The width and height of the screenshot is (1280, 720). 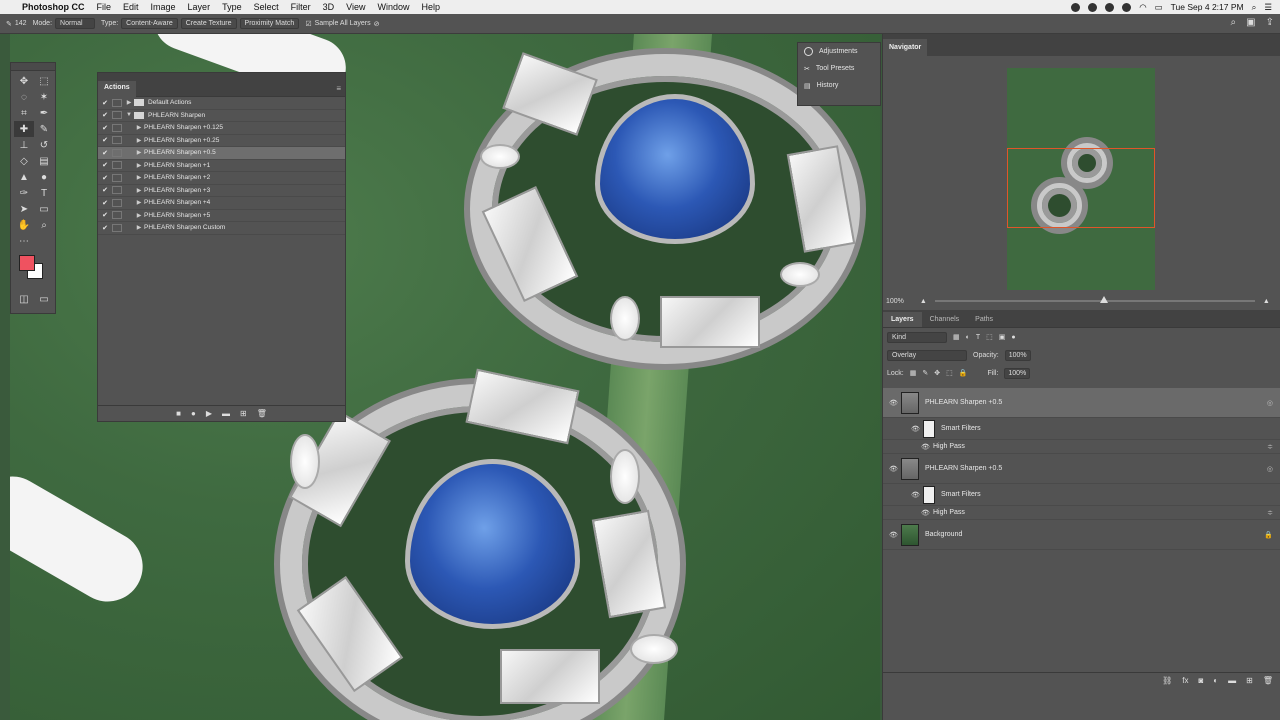 I want to click on tab-channels: Channels, so click(x=945, y=319).